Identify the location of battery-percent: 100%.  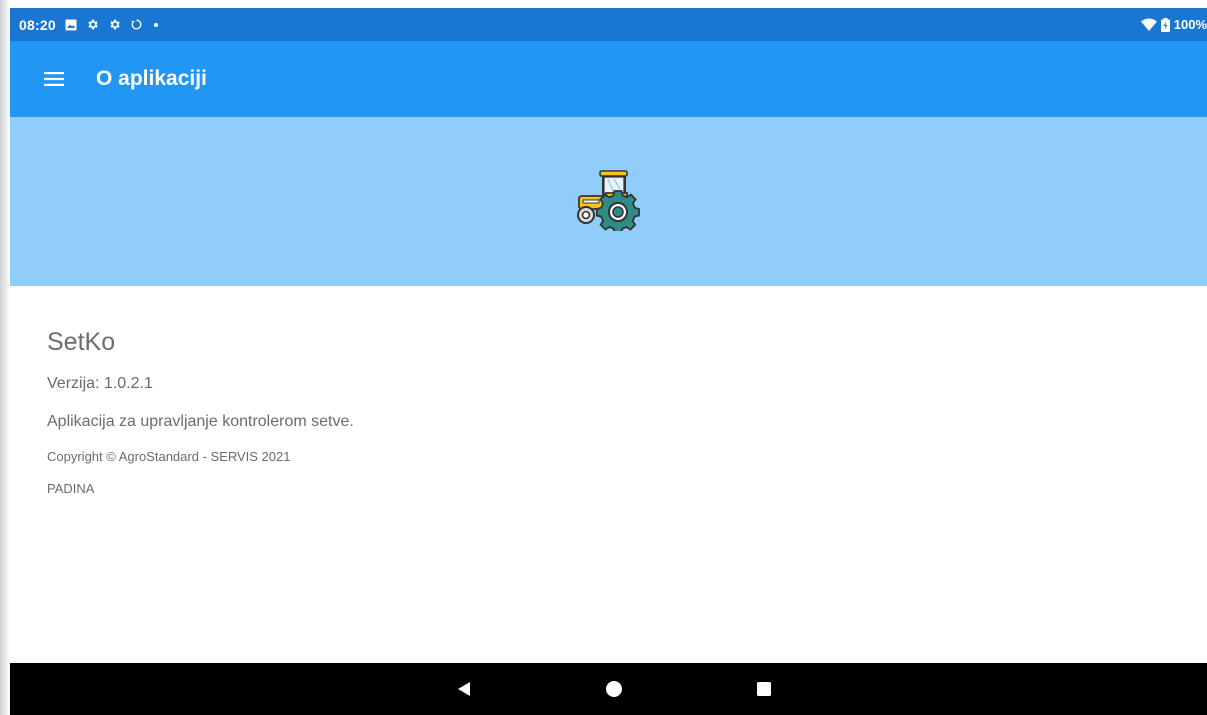
(1190, 24).